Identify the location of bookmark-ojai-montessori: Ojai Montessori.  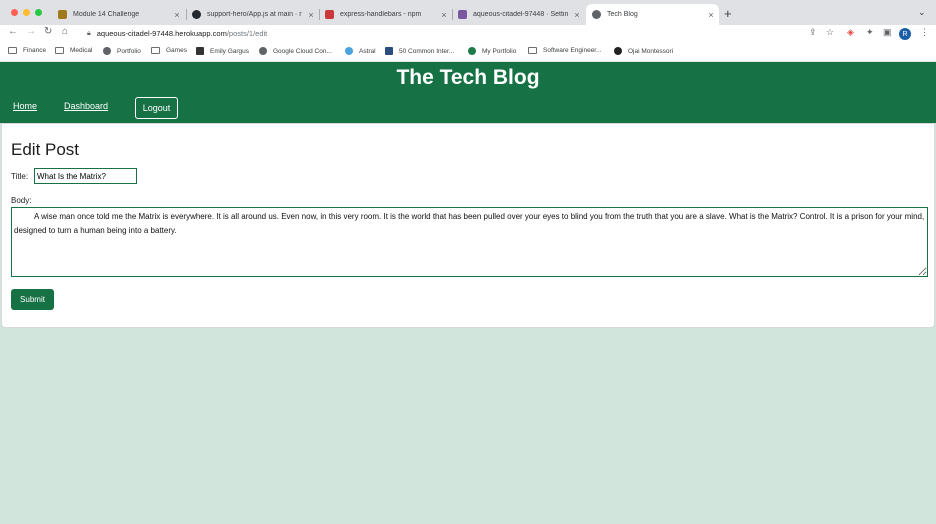
(643, 51).